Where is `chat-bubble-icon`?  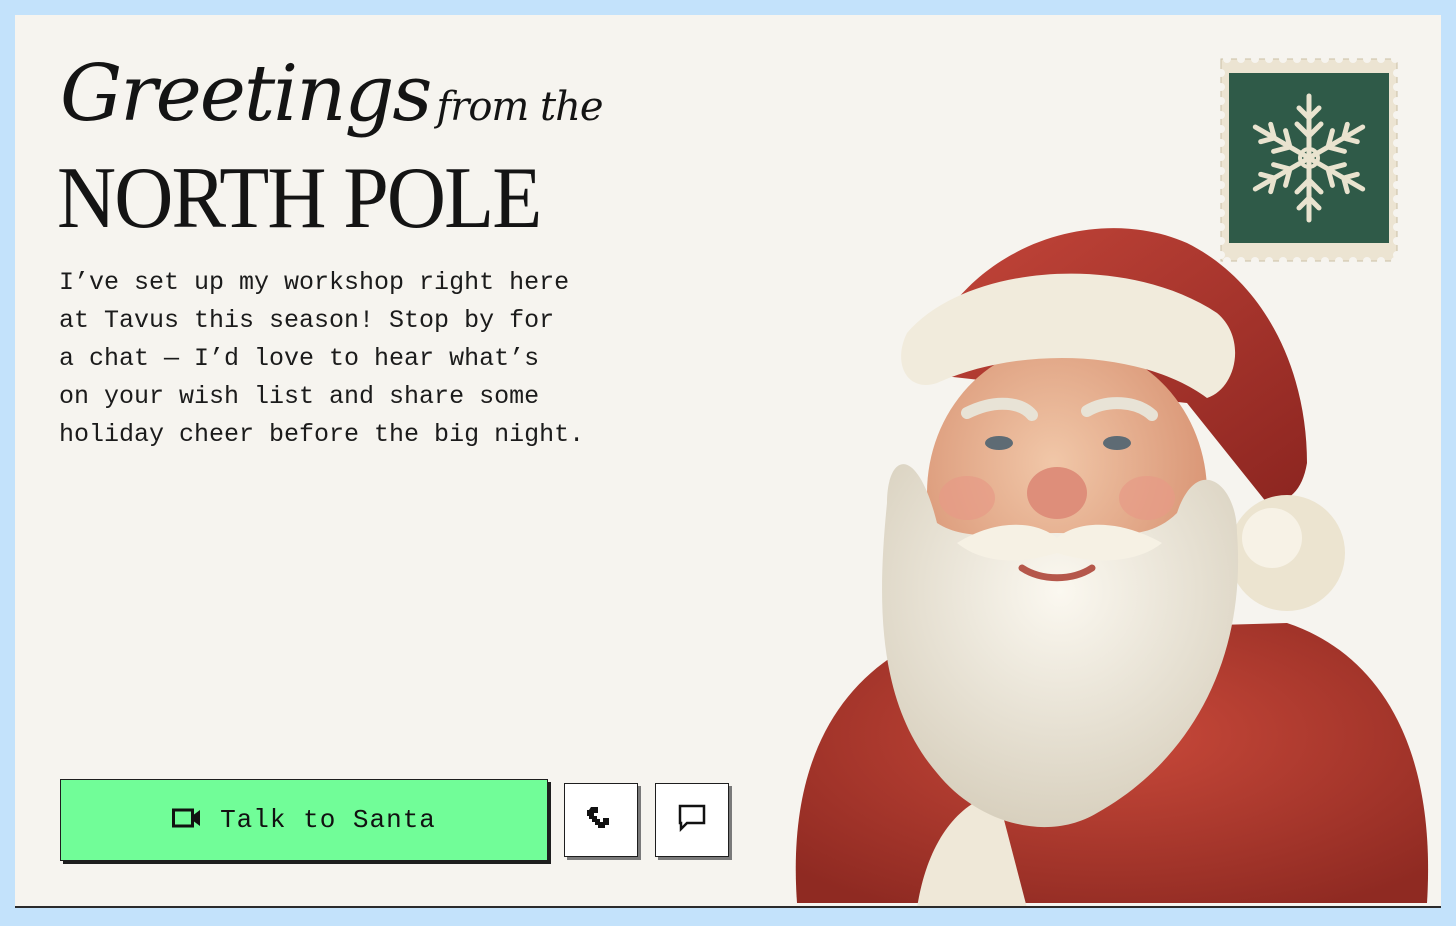 chat-bubble-icon is located at coordinates (692, 820).